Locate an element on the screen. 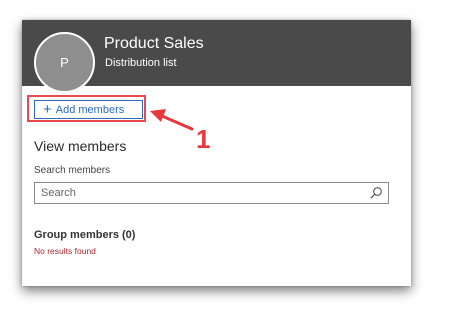 The height and width of the screenshot is (329, 453). page-subtitle: Distribution list is located at coordinates (141, 63).